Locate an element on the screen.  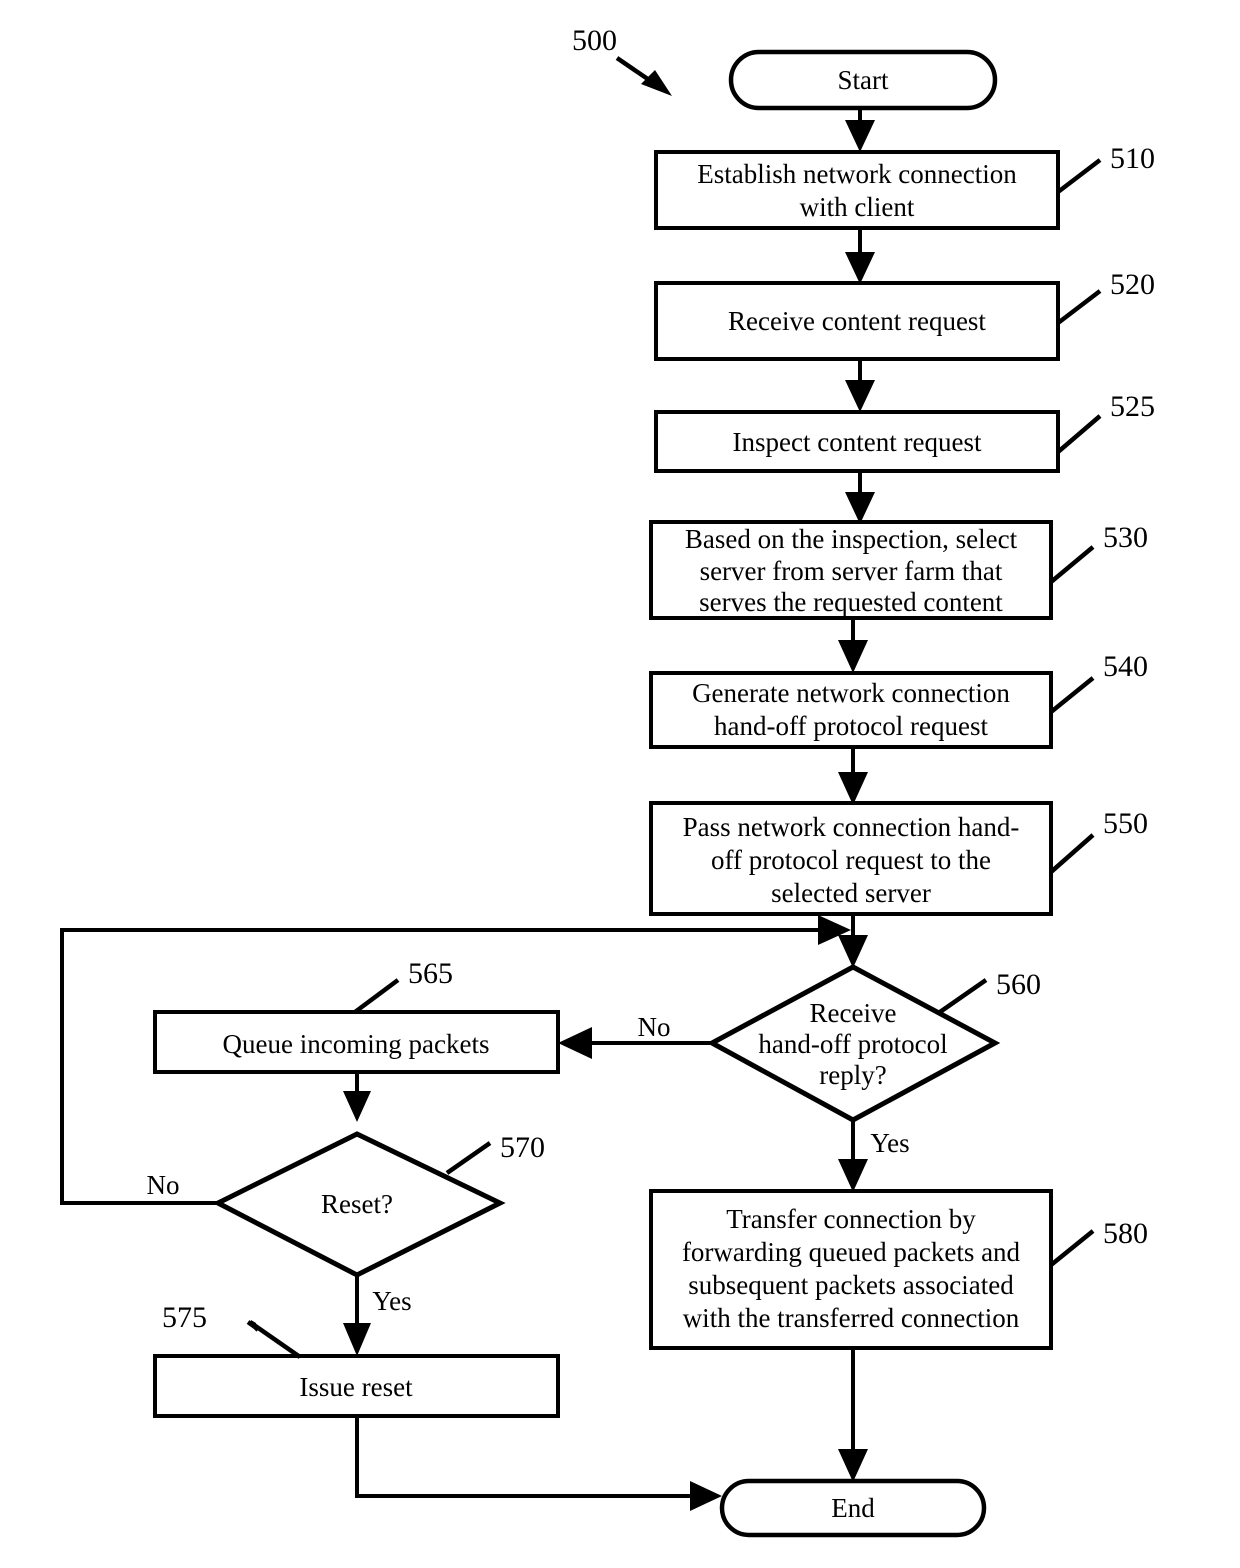
node-560-ref-leader is located at coordinates (963, 996).